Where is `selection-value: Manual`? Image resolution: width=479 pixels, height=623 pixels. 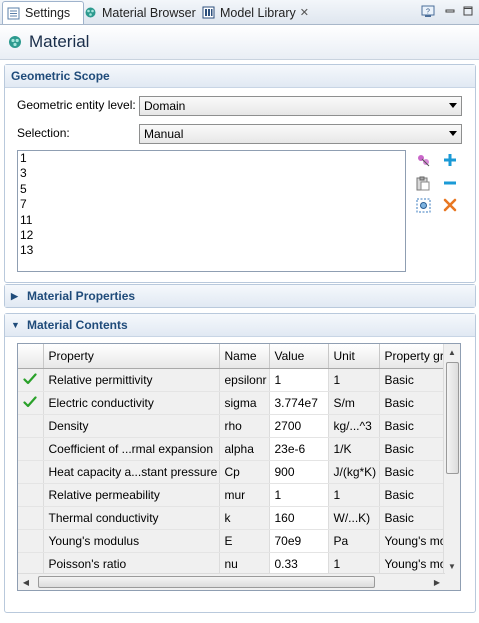
selection-value: Manual is located at coordinates (164, 134).